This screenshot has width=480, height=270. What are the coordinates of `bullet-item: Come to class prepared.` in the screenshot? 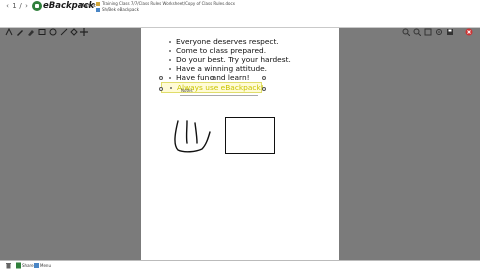 It's located at (251, 50).